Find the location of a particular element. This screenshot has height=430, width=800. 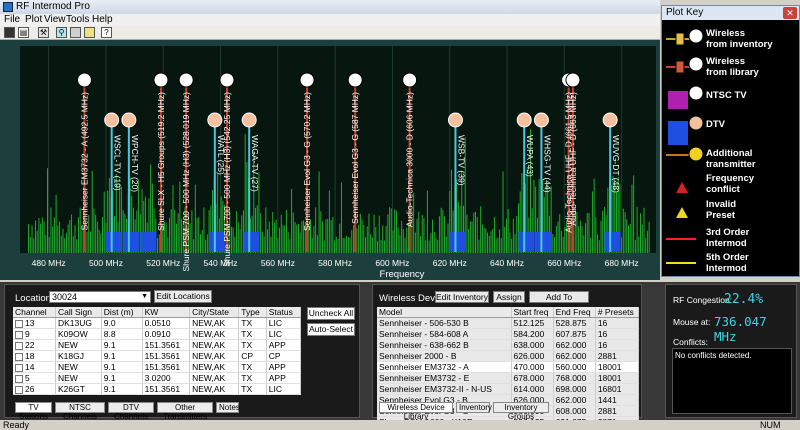

tab-dtv-channels: DTV Channels is located at coordinates (131, 411).